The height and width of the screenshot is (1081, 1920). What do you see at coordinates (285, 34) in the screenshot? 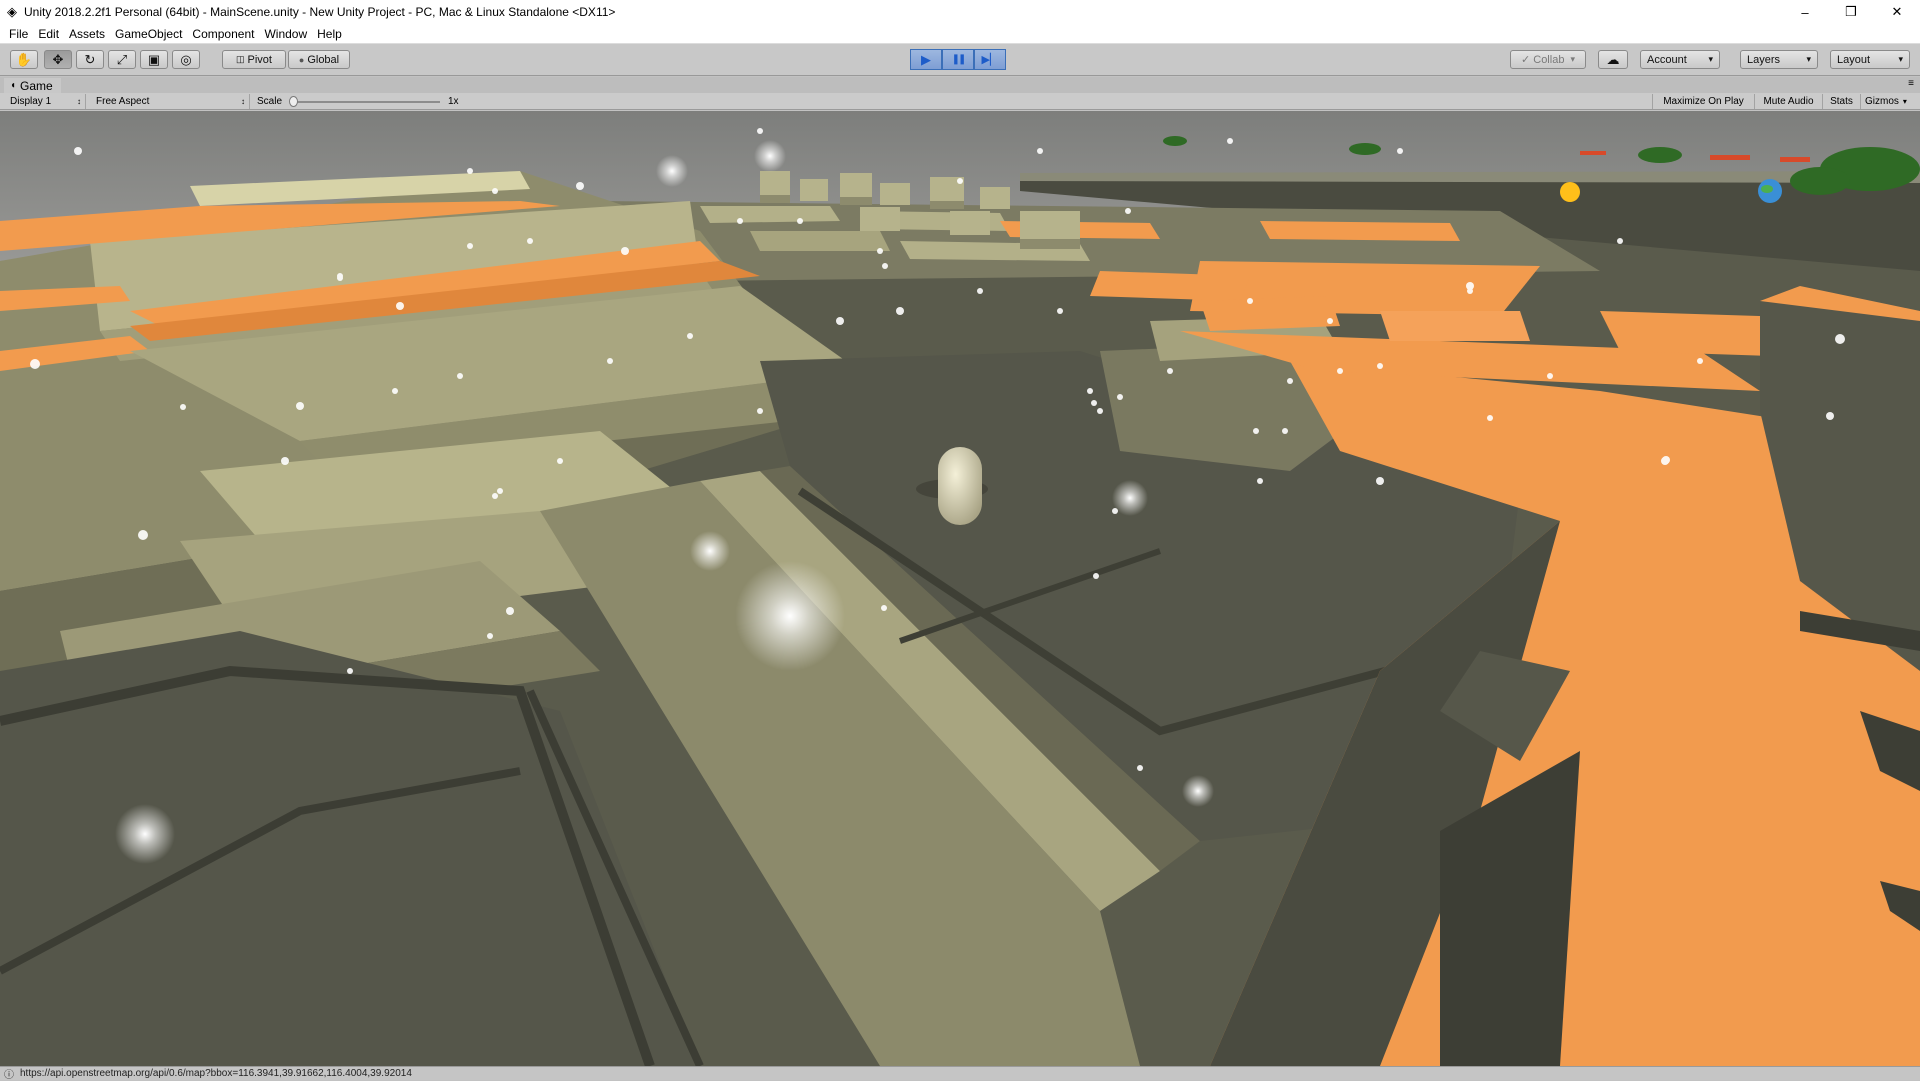
I see `menu-window: Window` at bounding box center [285, 34].